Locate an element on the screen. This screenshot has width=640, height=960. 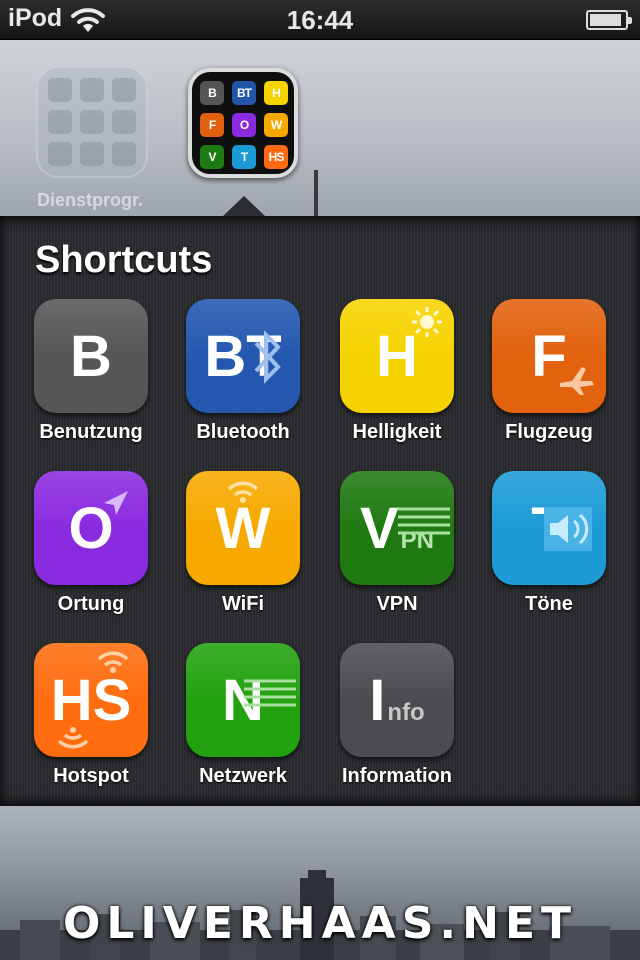
folder-shortcuts-icon: B BT H F O W V T HS is located at coordinates (243, 123).